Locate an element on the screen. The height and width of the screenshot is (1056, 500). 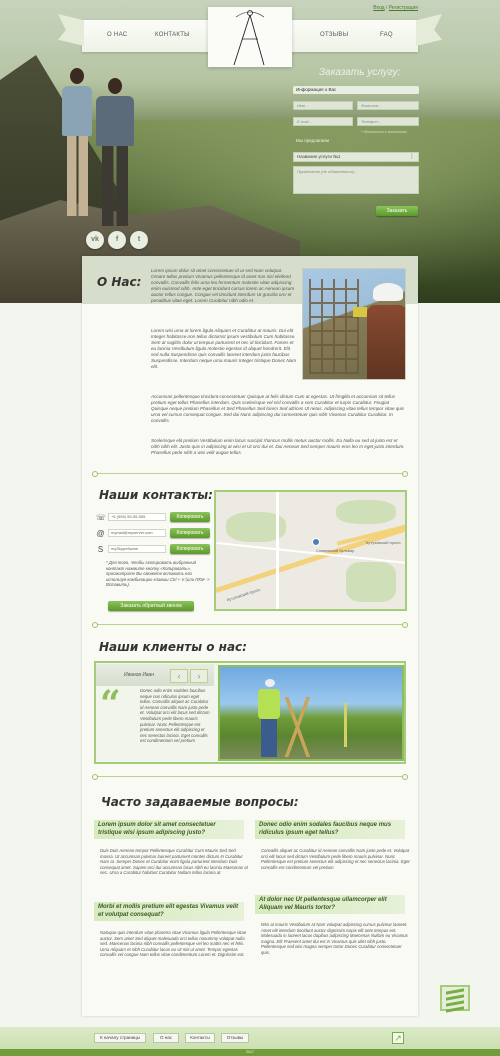
footer-link-top: К началу страницы is located at coordinates (120, 1038).